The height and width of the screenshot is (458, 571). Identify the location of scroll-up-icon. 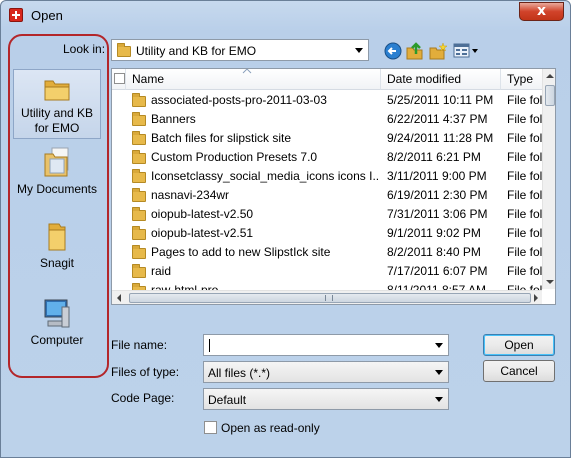
(550, 76).